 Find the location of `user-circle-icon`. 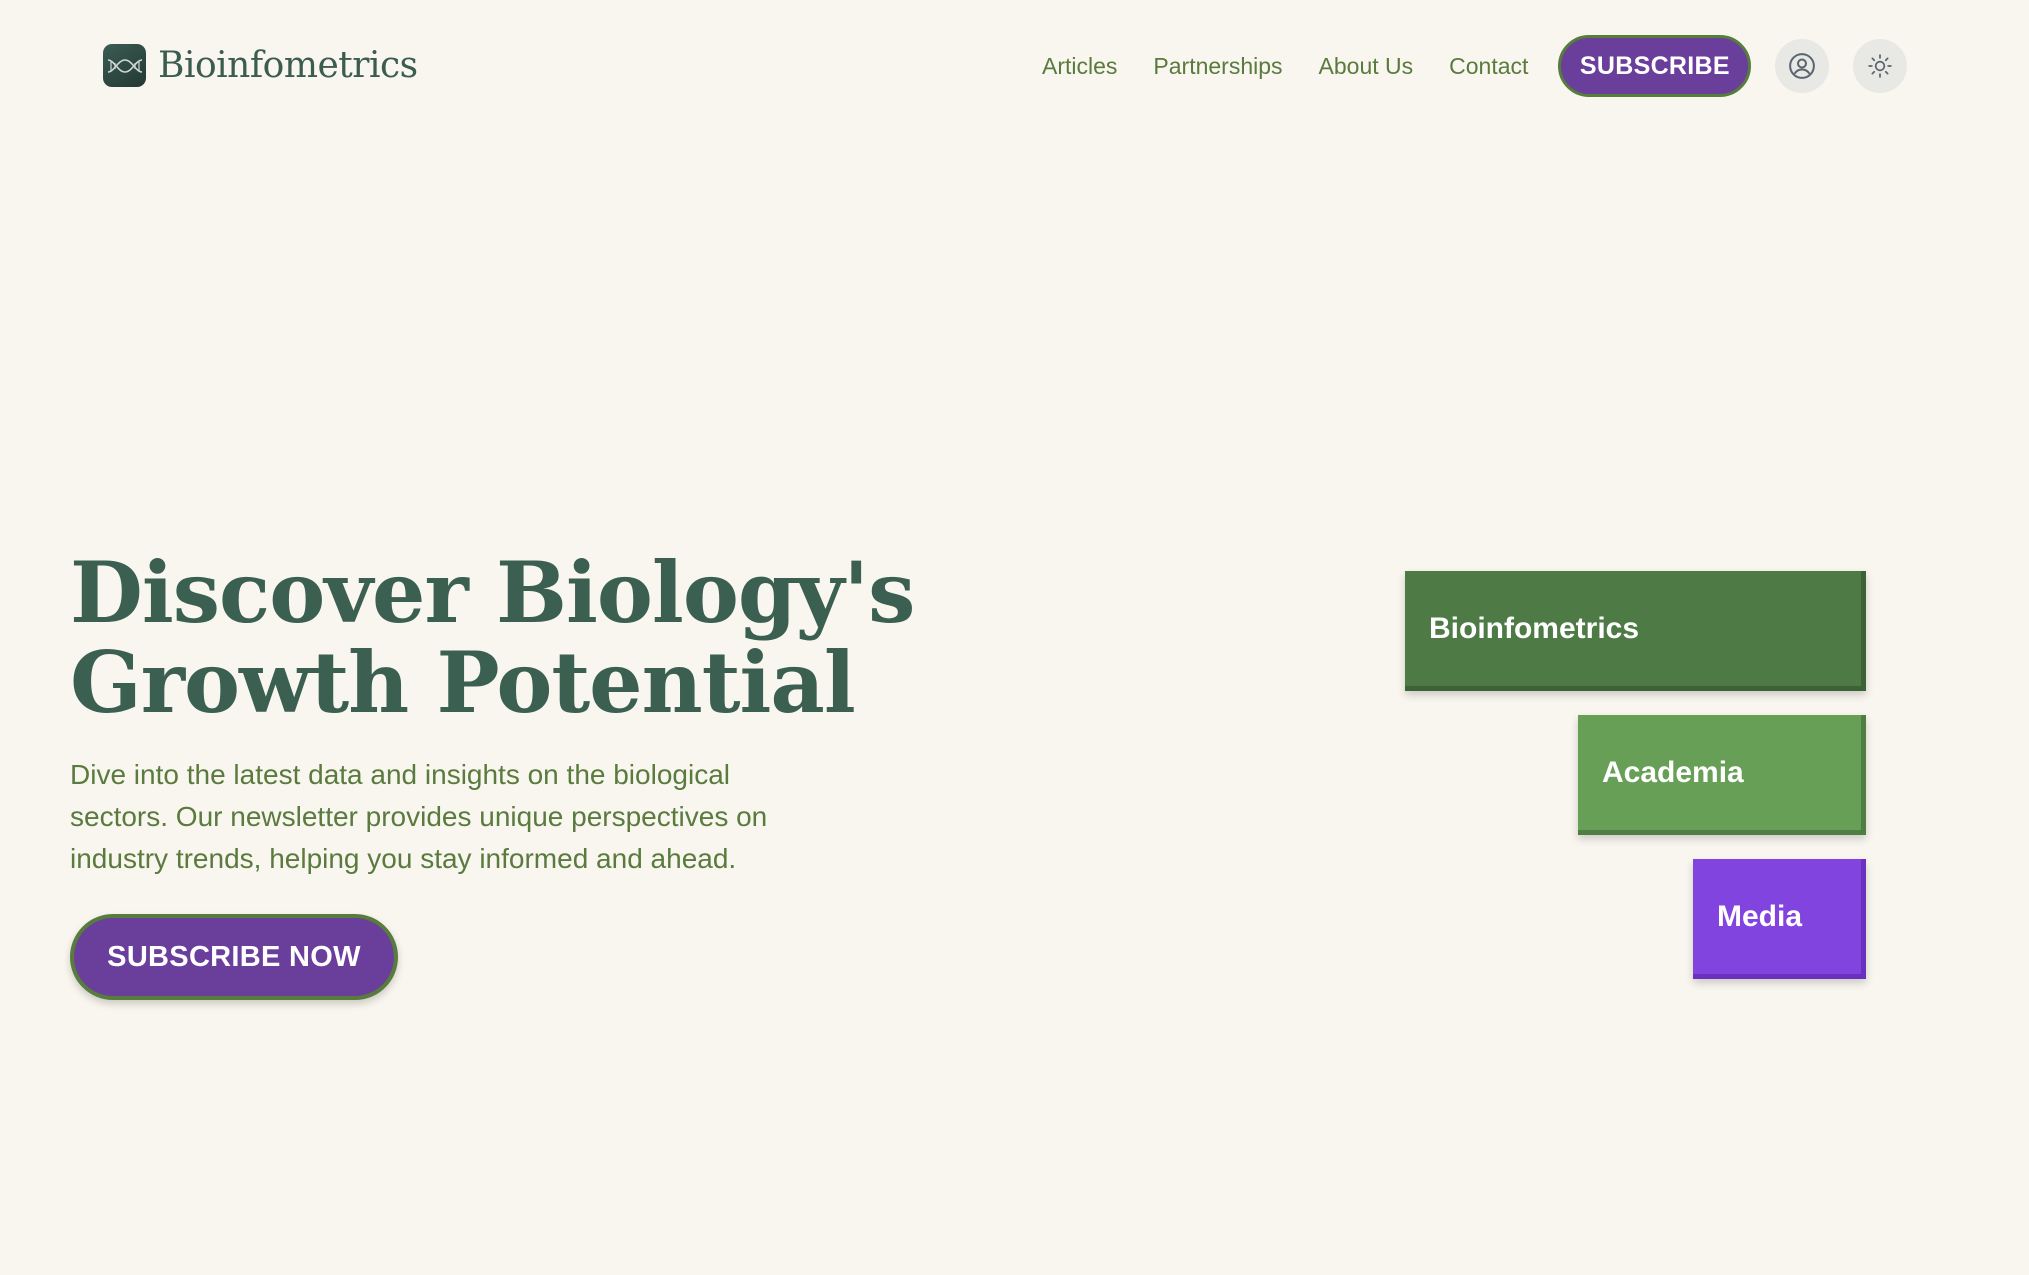

user-circle-icon is located at coordinates (1802, 66).